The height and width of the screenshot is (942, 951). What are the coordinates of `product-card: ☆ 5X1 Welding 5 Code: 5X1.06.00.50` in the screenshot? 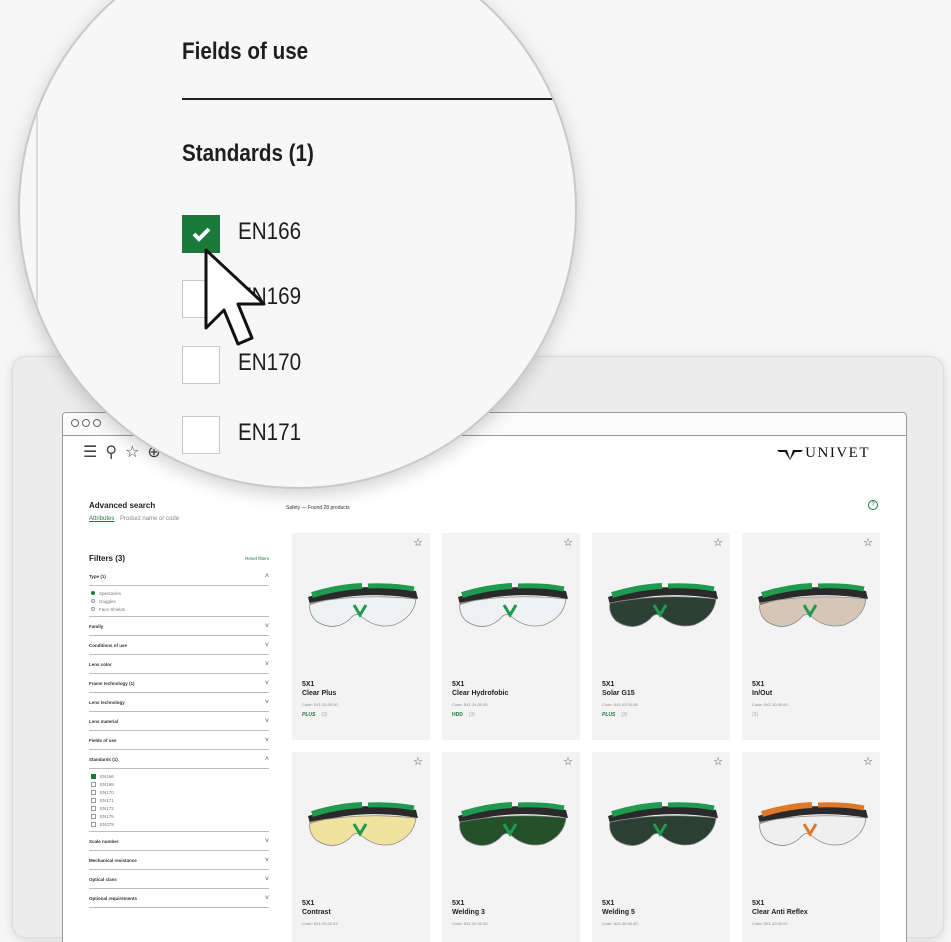 It's located at (661, 847).